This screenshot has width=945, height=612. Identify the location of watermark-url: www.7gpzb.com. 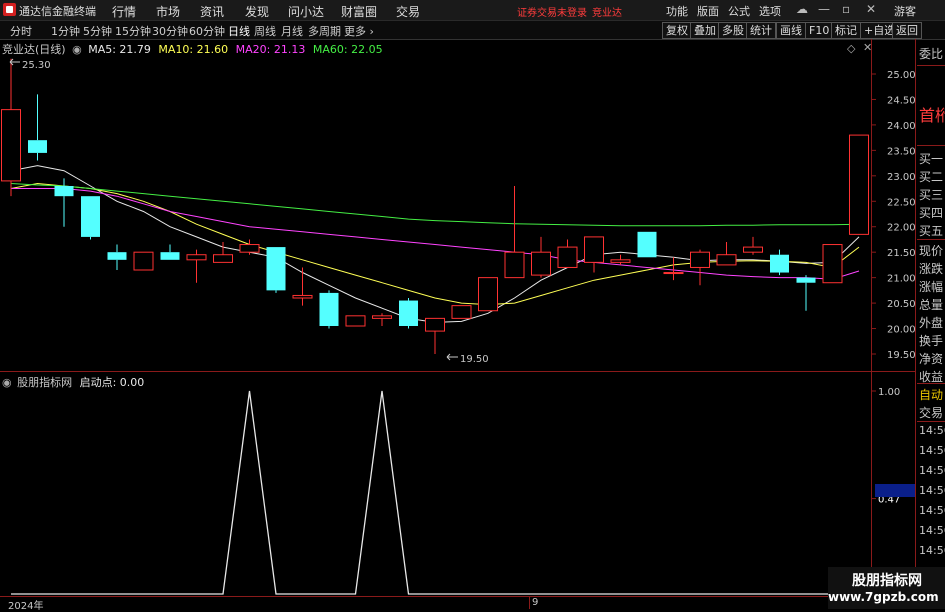
(883, 597).